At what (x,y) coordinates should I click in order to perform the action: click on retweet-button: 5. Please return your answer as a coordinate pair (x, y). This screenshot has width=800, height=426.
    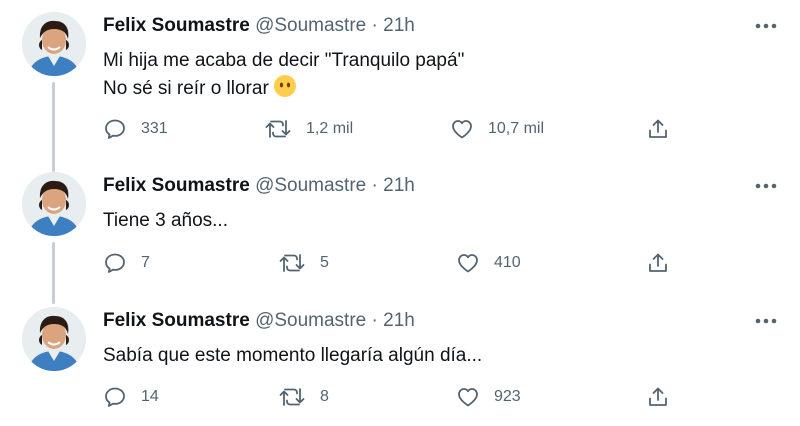
    Looking at the image, I should click on (303, 263).